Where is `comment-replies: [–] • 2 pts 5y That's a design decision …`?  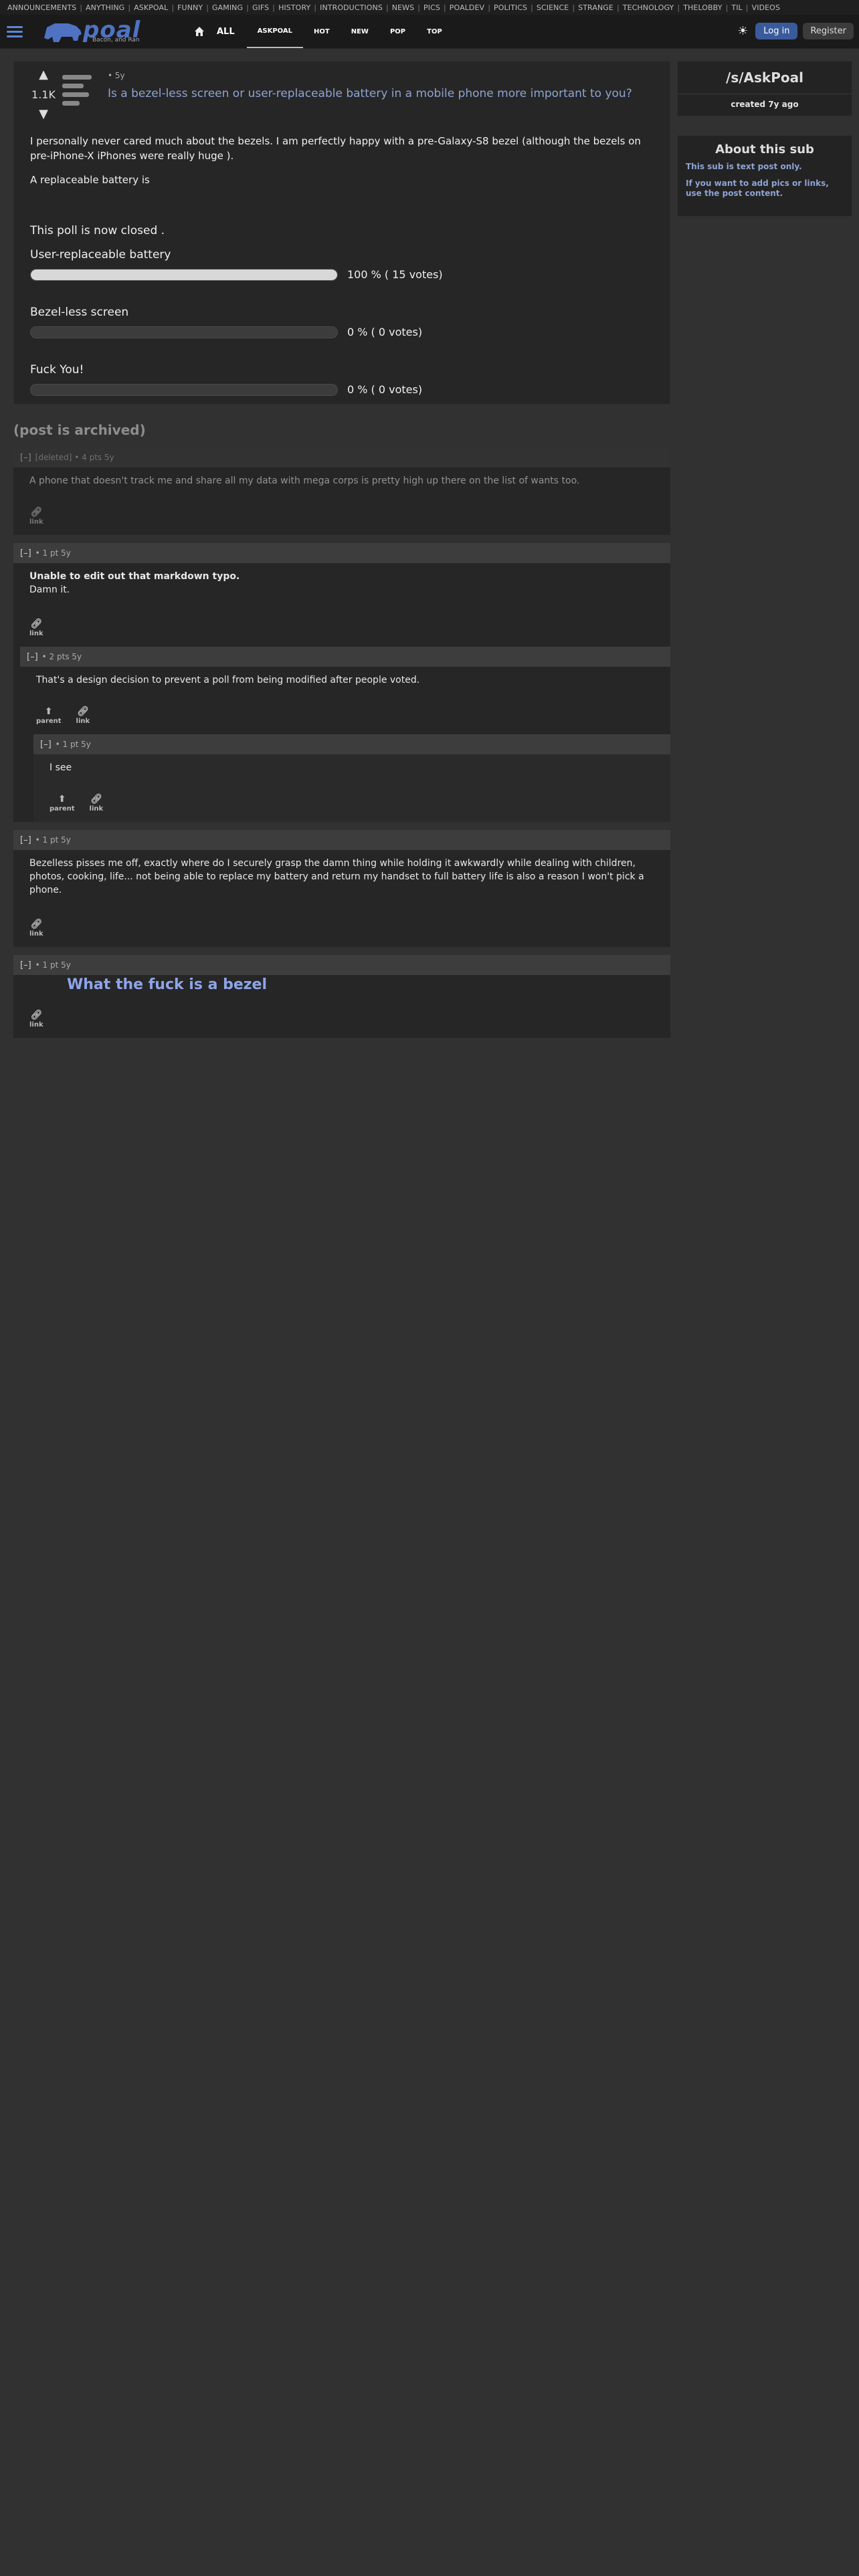
comment-replies: [–] • 2 pts 5y That's a design decision … is located at coordinates (345, 734).